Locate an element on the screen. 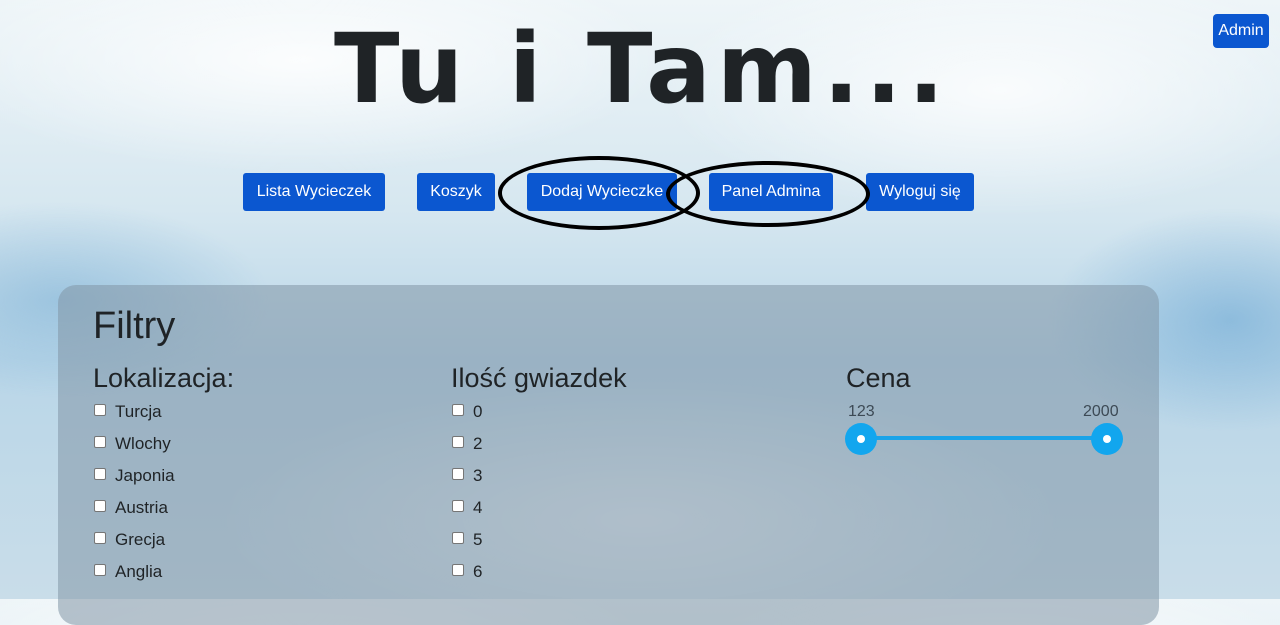 Image resolution: width=1280 pixels, height=625 pixels. location-option: Wlochy is located at coordinates (134, 450).